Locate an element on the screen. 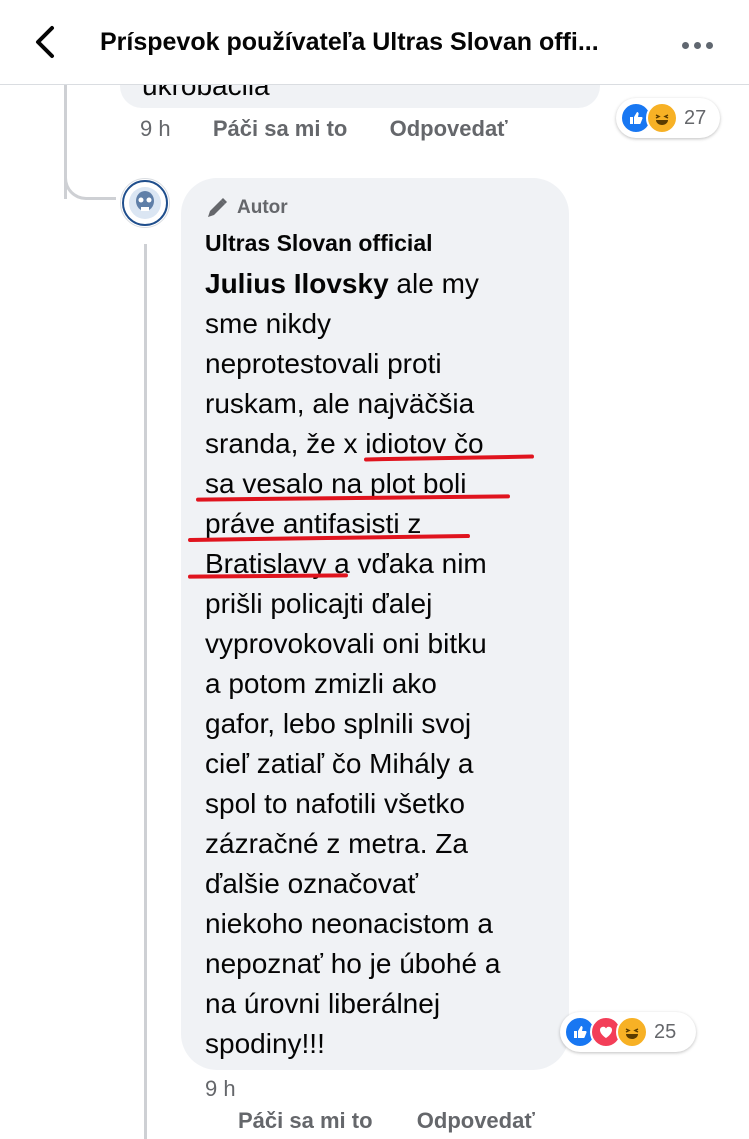 The width and height of the screenshot is (749, 1139). author-badge: Autor is located at coordinates (246, 208).